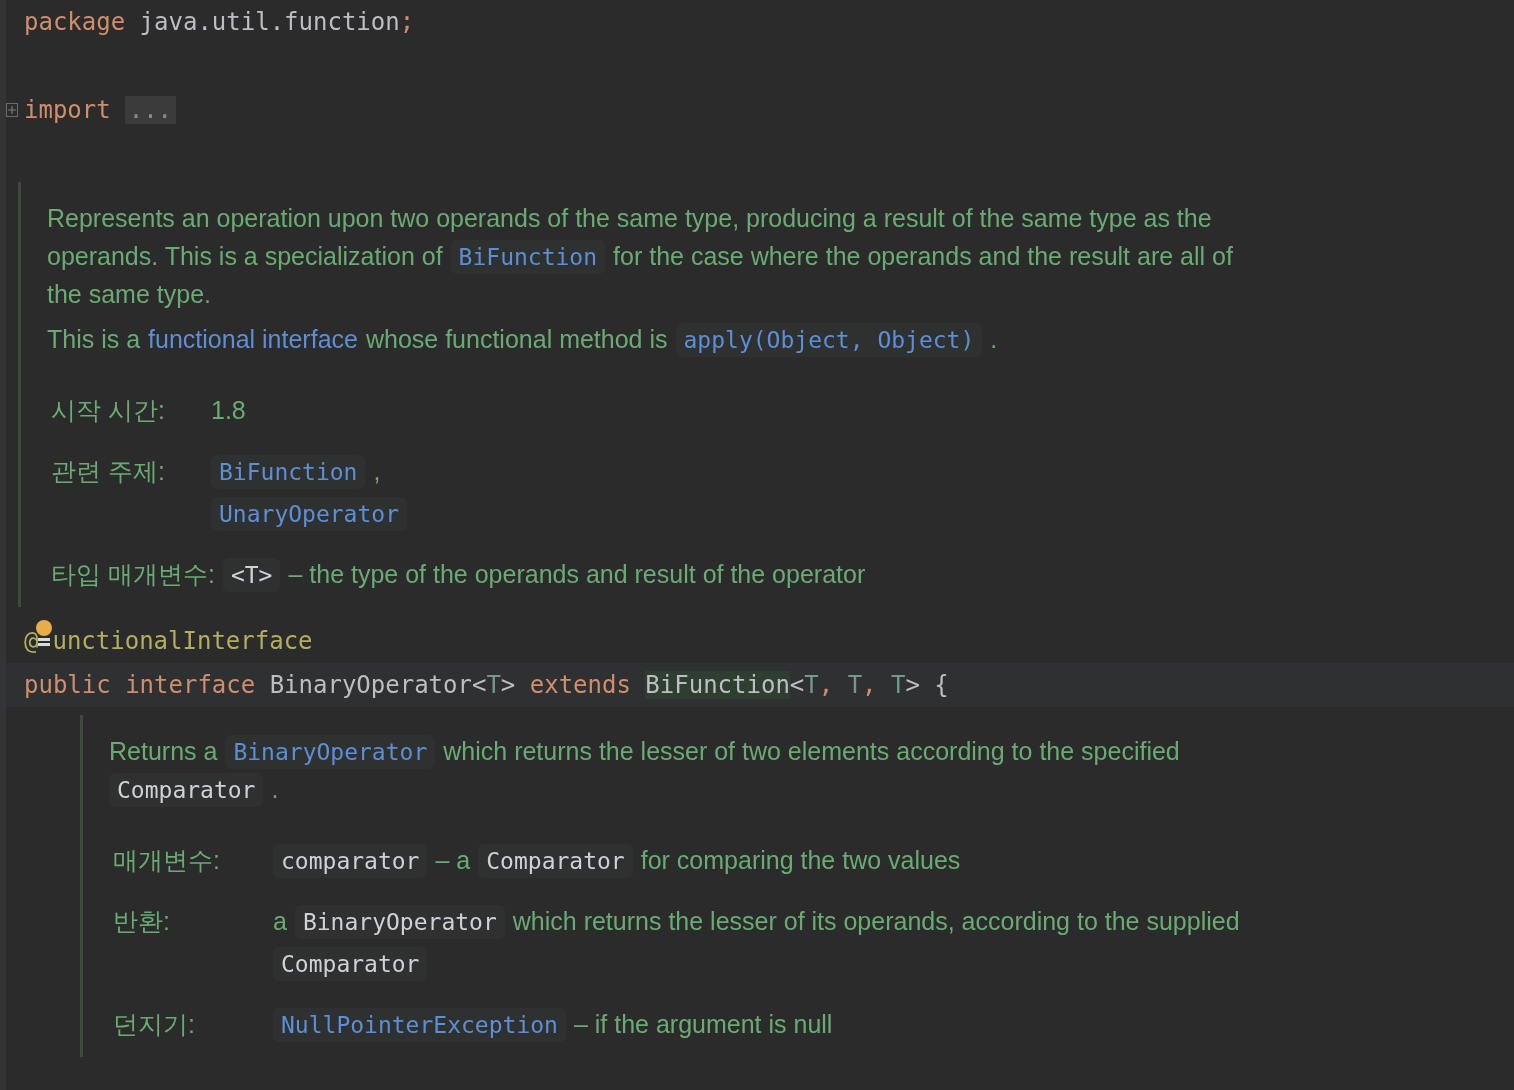 The height and width of the screenshot is (1090, 1514). I want to click on code-line: package java.util.function;, so click(219, 22).